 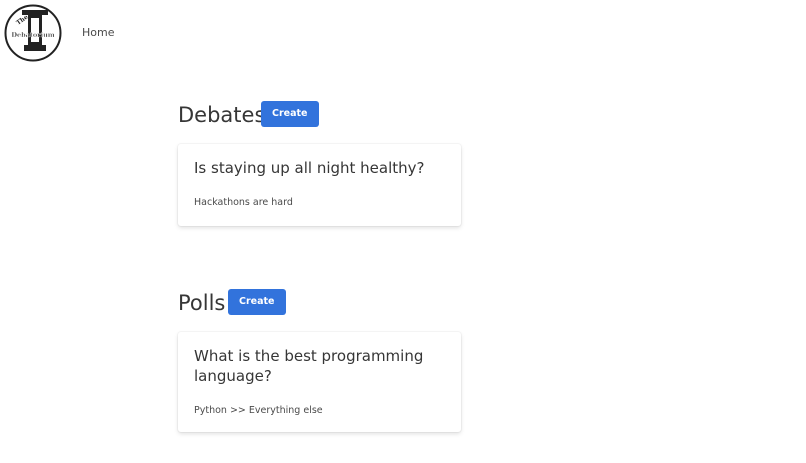 I want to click on debates-title: Debates, so click(x=222, y=115).